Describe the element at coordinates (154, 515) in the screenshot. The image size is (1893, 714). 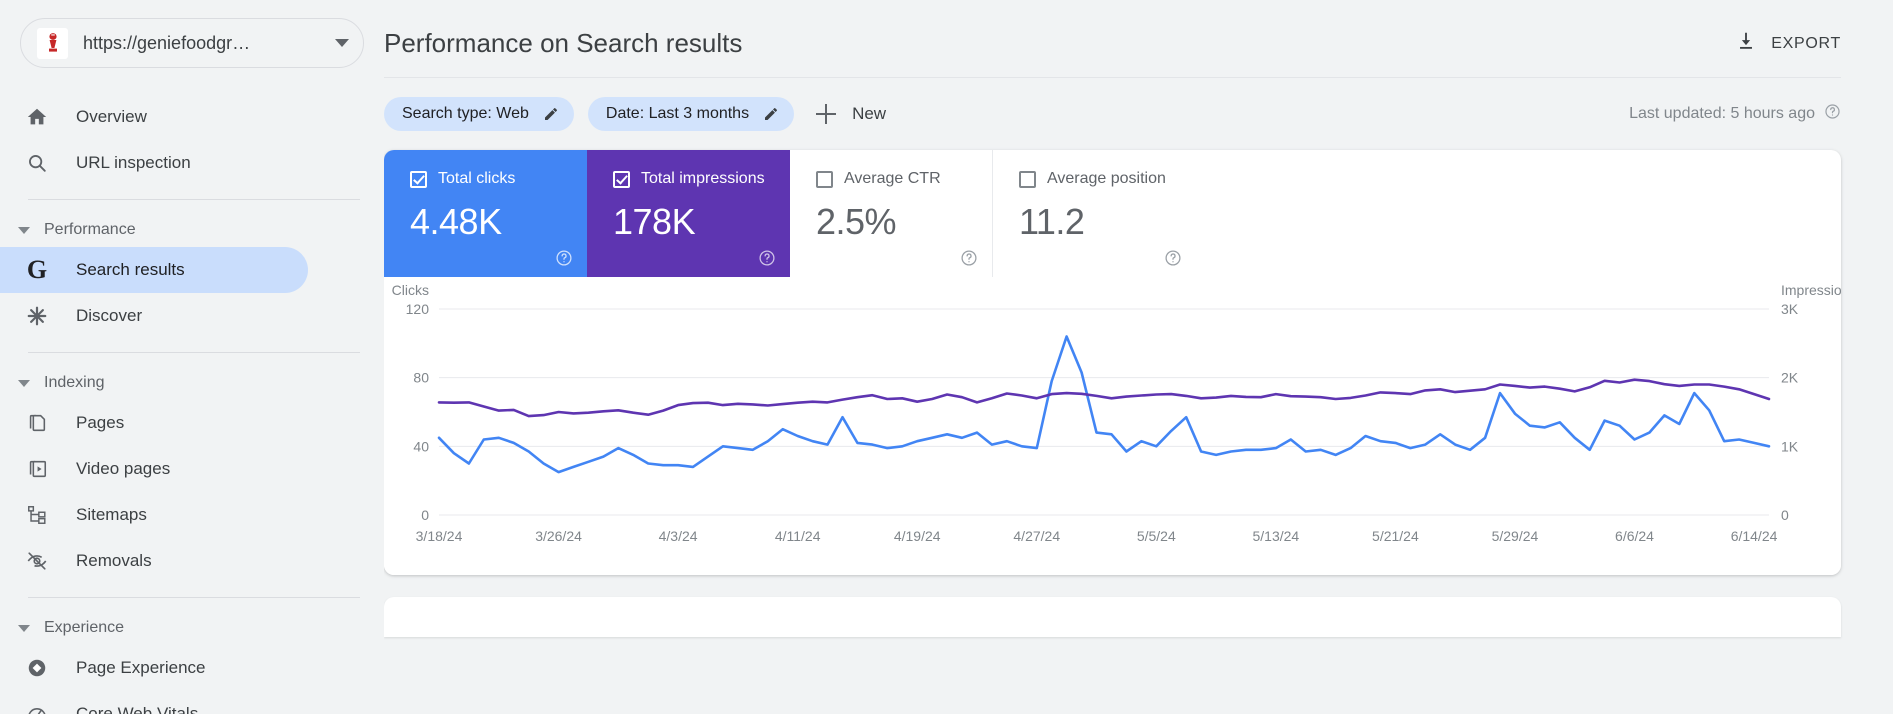
I see `sidebar-item-sitemaps: Sitemaps` at that location.